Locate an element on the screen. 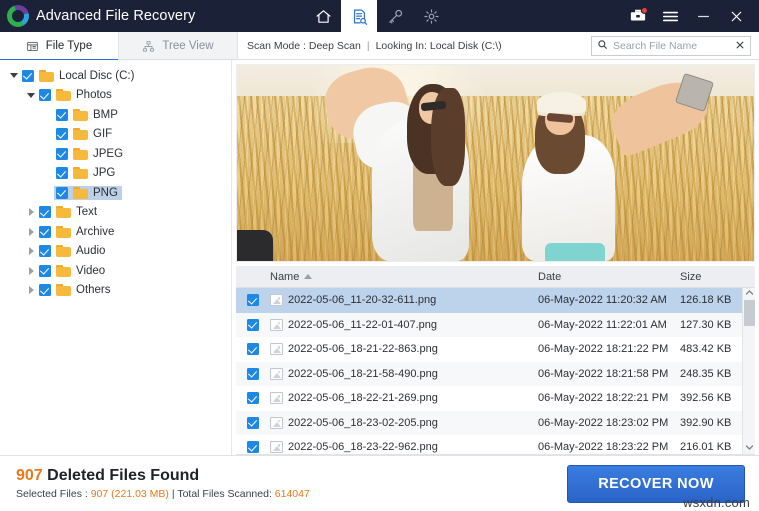 This screenshot has height=511, width=759. tree-node-text: Text is located at coordinates (115, 213).